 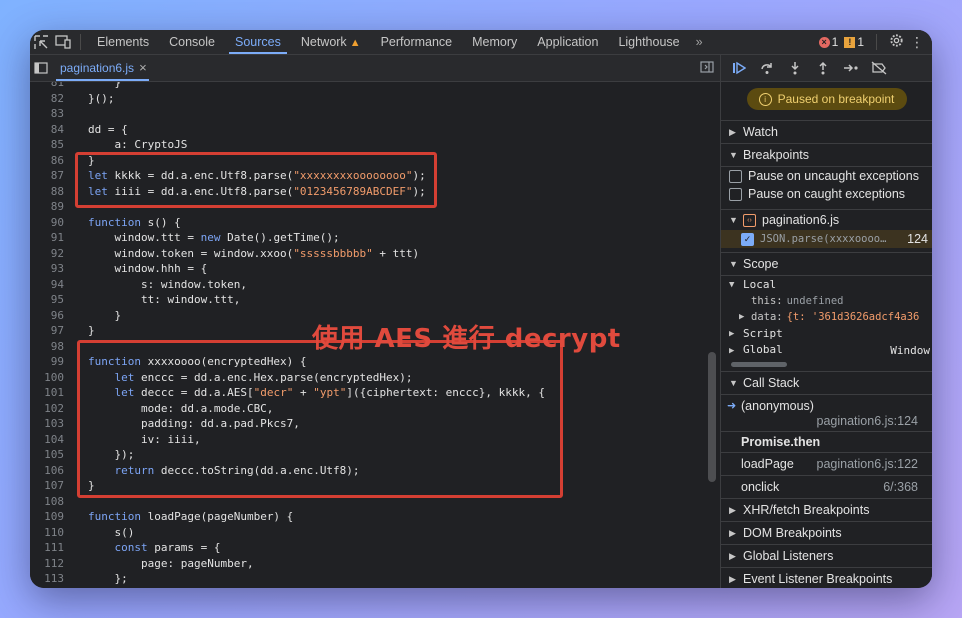 What do you see at coordinates (54, 547) in the screenshot?
I see `line-number: 111` at bounding box center [54, 547].